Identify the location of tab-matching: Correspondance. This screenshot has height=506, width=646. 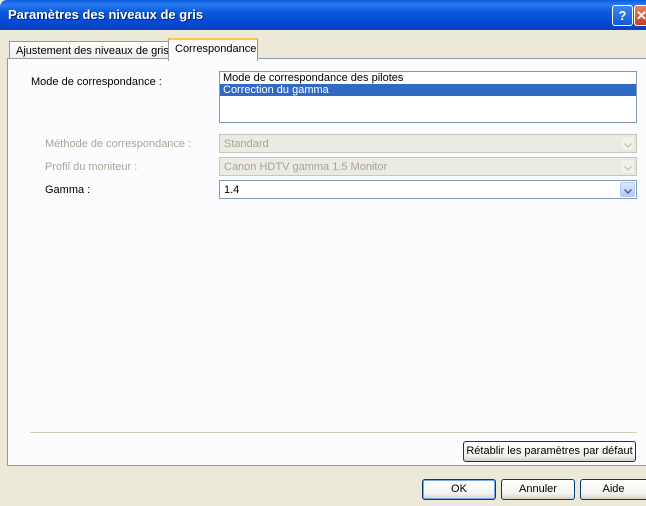
(213, 49).